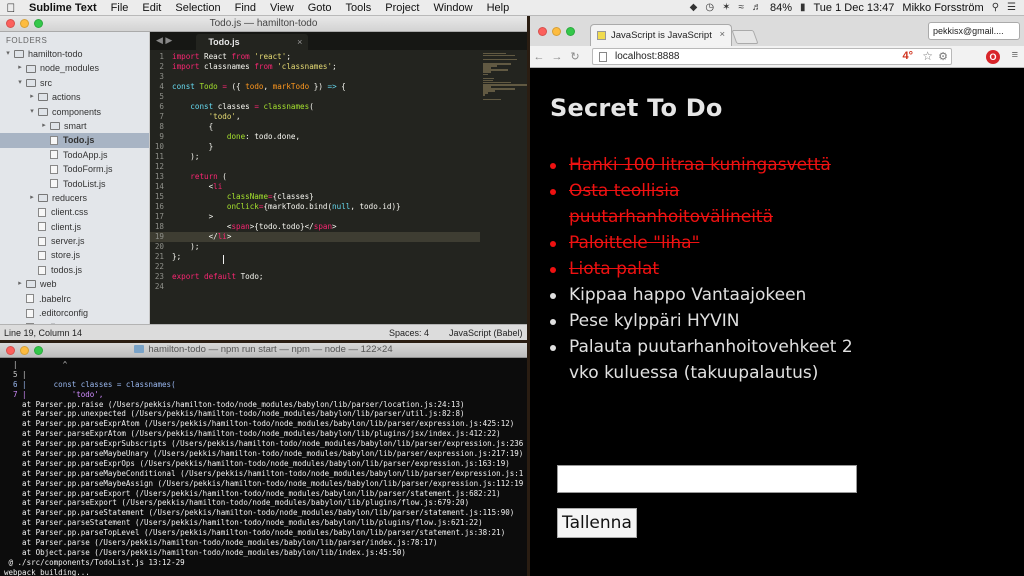 The image size is (1024, 576). Describe the element at coordinates (854, 8) in the screenshot. I see `clock: Tue 1 Dec 13:47` at that location.